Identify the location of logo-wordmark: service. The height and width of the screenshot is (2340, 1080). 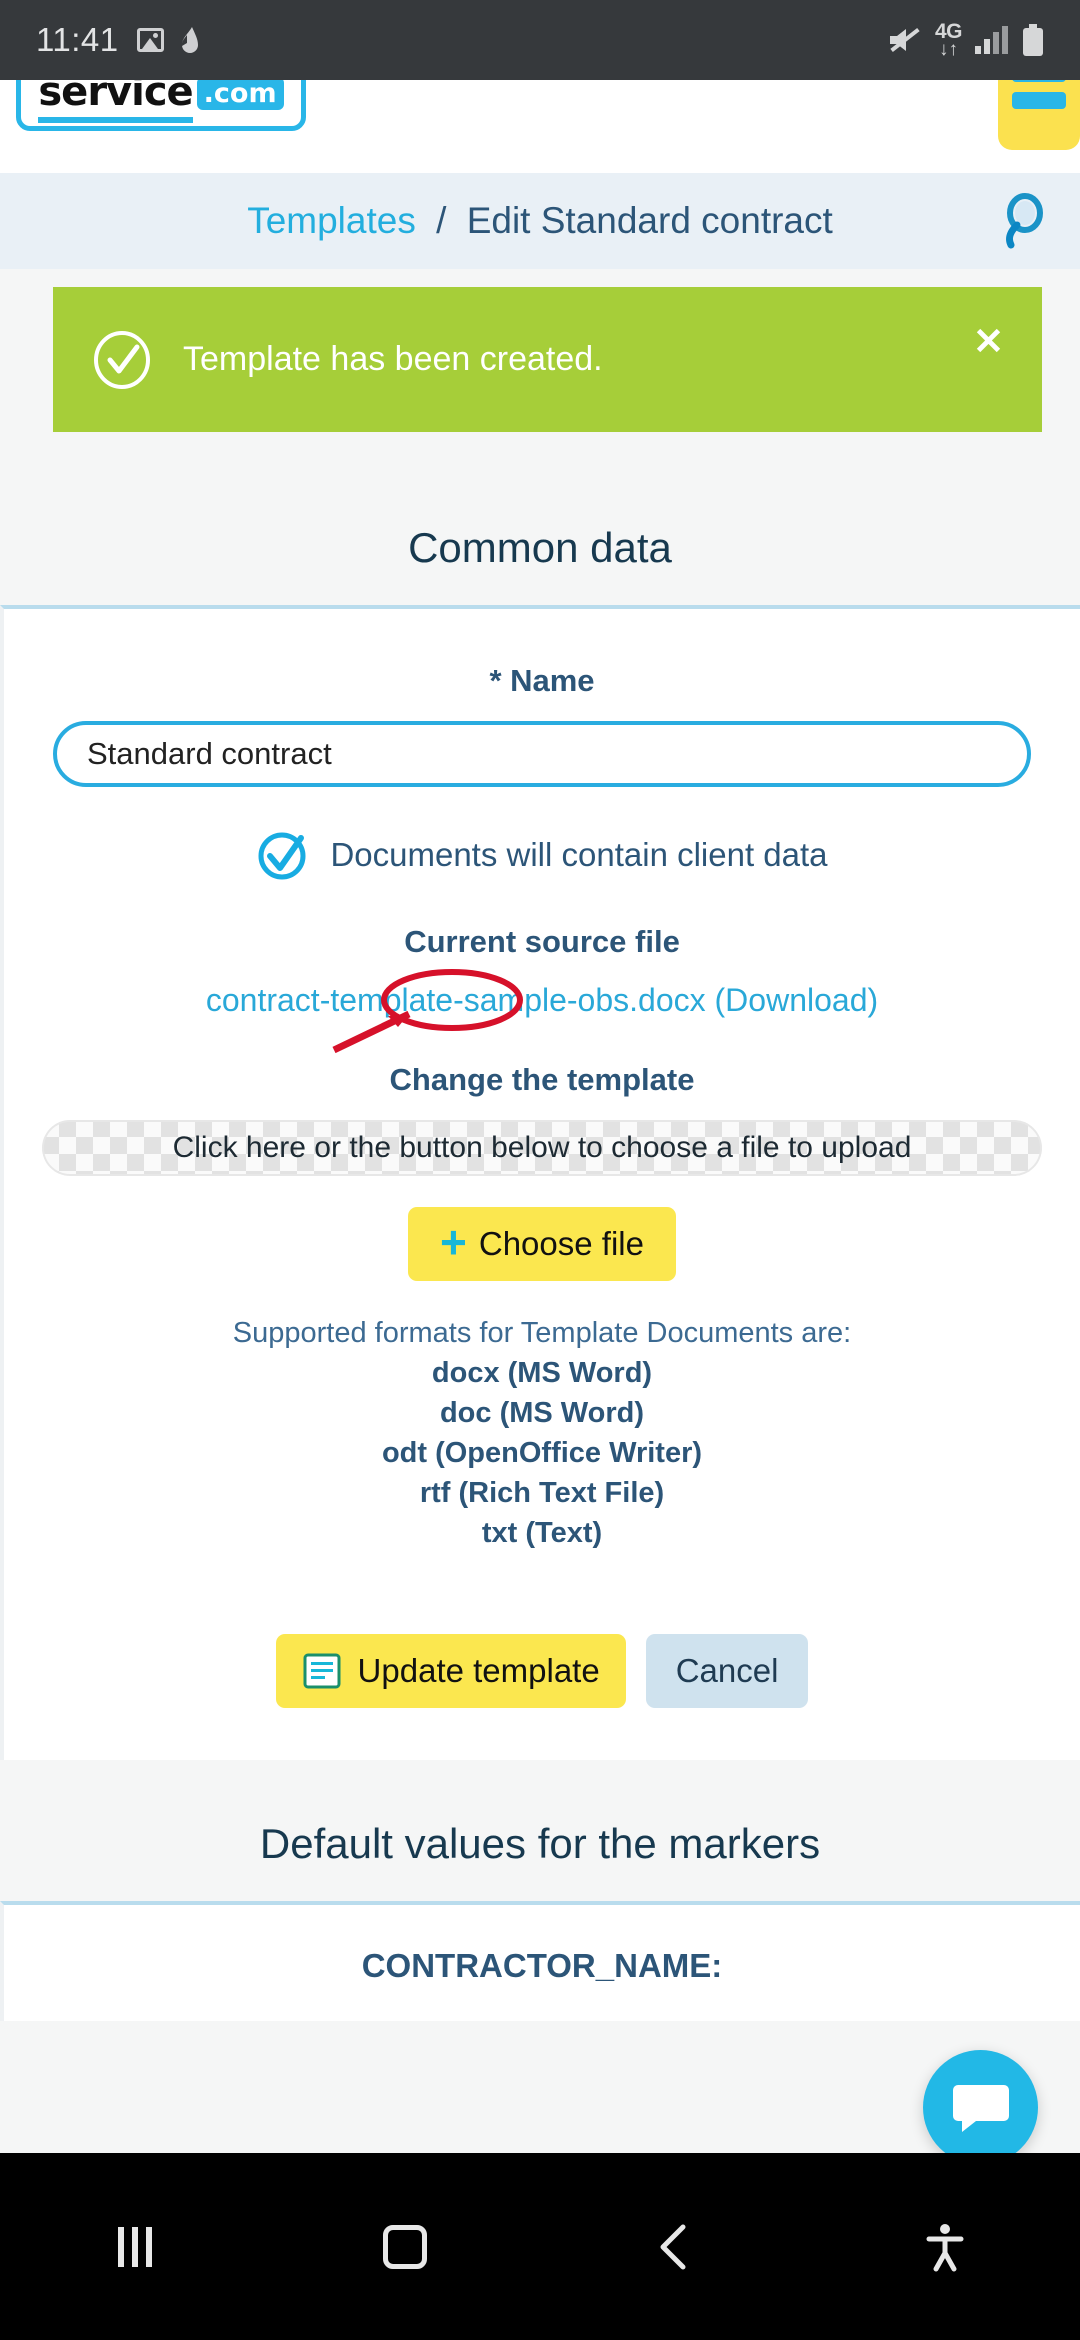
(116, 101).